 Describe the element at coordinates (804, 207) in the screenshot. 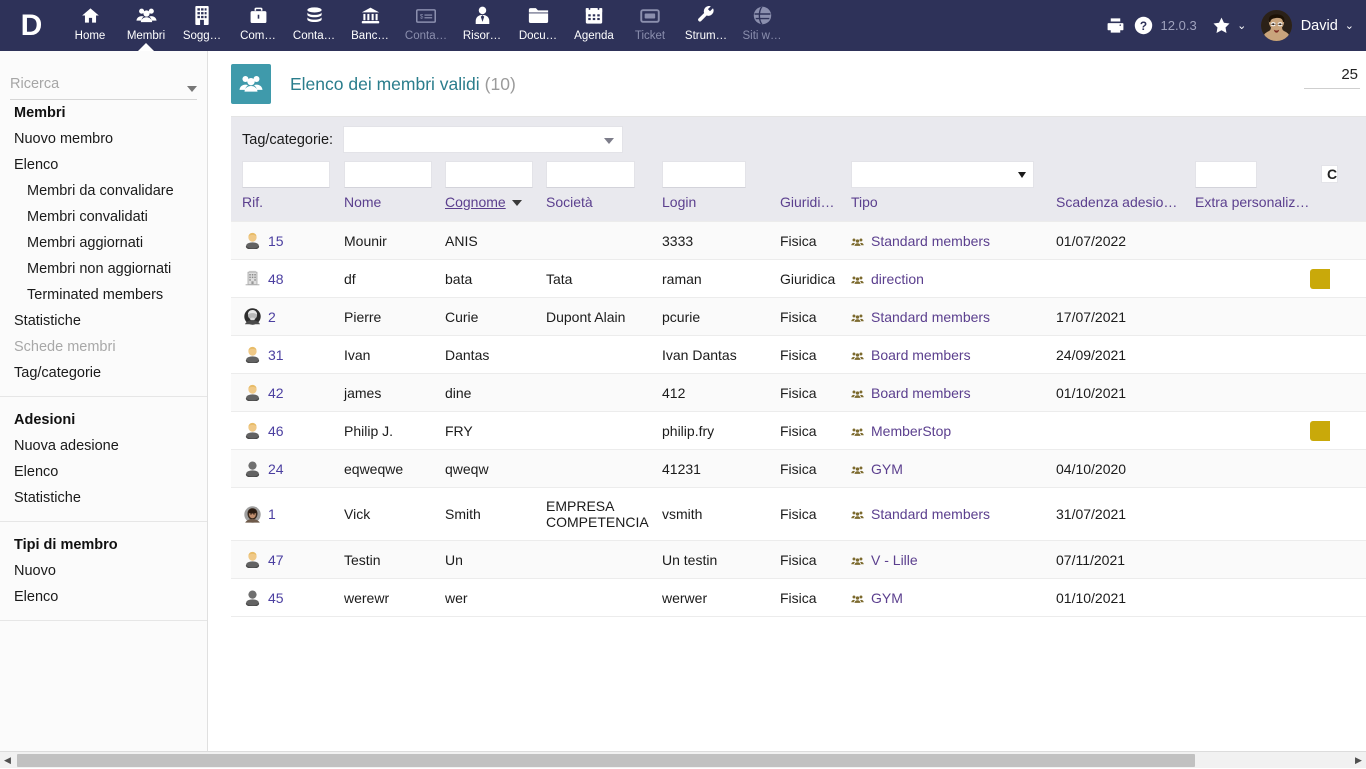

I see `column-header-giuridica: Giuridica/fisica` at that location.